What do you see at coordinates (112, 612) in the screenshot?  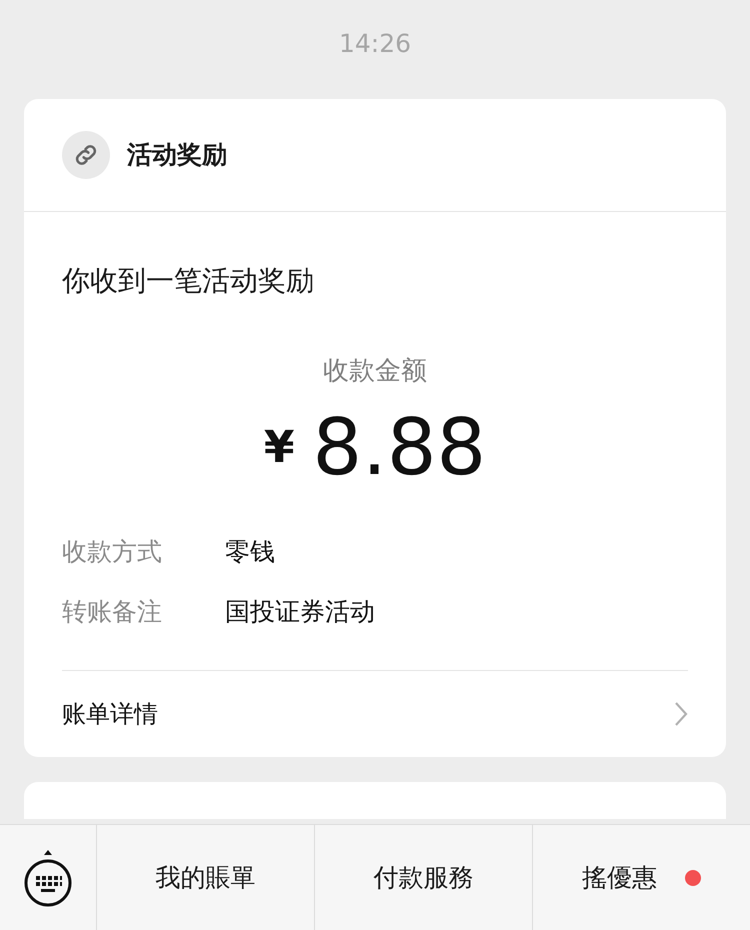 I see `detail-label: 转账备注` at bounding box center [112, 612].